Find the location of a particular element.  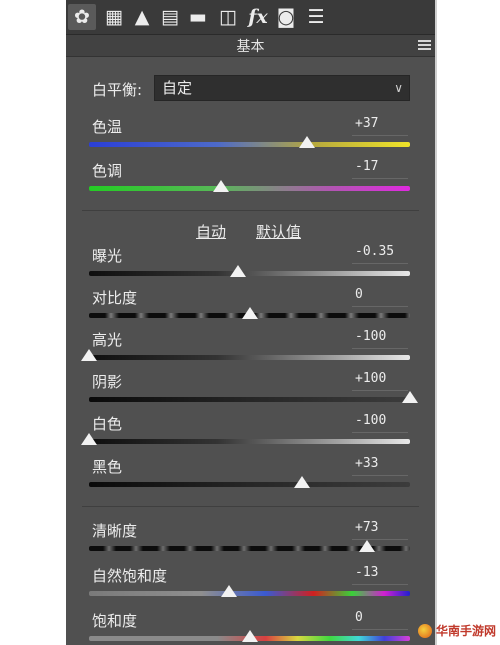

whites-value-field: -100 is located at coordinates (380, 422).